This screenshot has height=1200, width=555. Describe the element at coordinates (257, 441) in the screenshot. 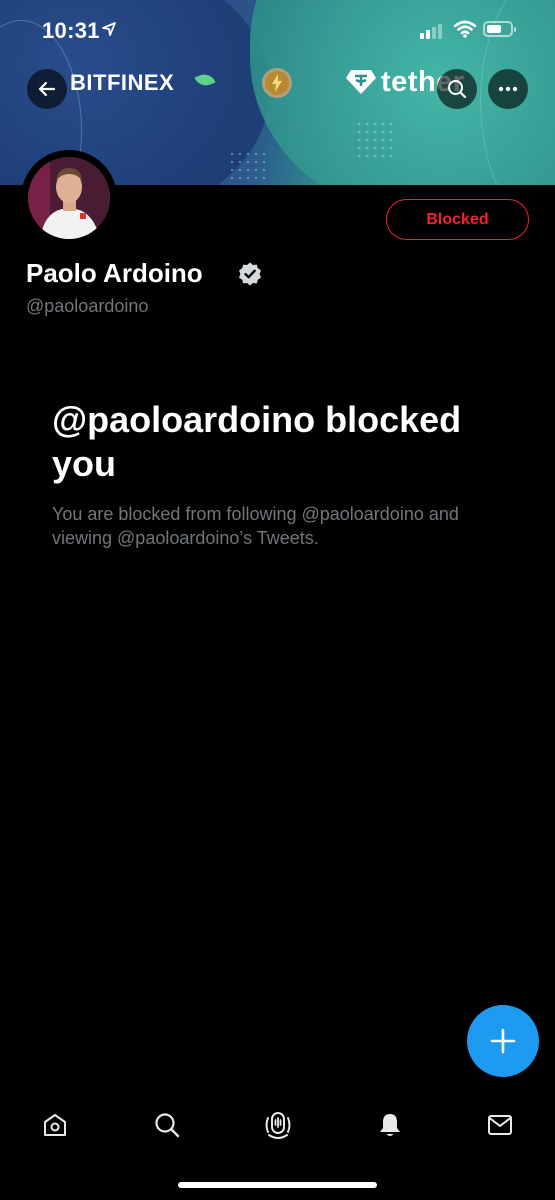

I see `blocked-notice-title: @paoloardoino blocked you` at that location.